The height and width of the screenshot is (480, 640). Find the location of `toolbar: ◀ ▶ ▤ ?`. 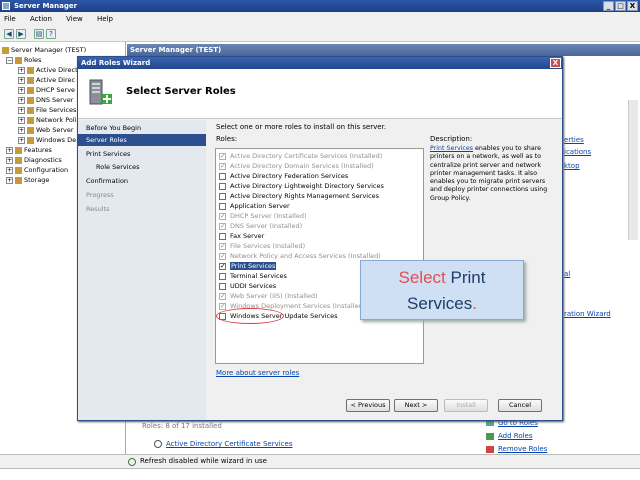

toolbar: ◀ ▶ ▤ ? is located at coordinates (320, 34).